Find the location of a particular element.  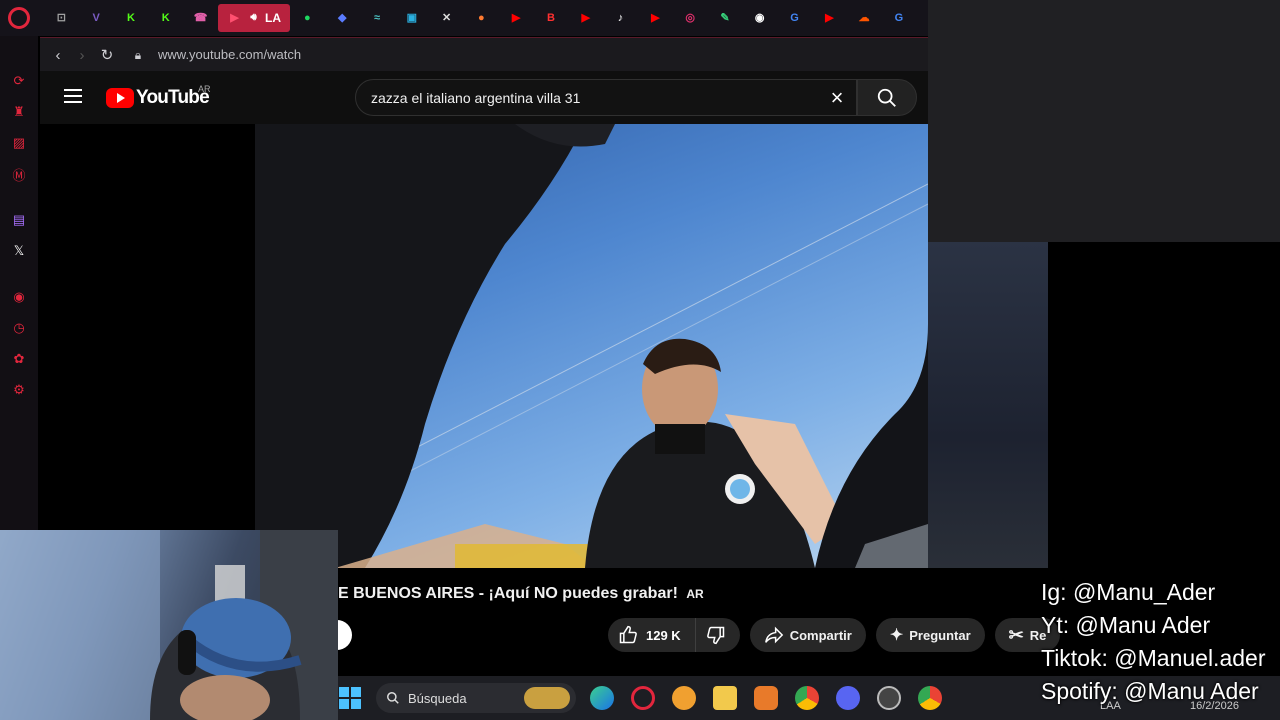

tab-b-icon: B is located at coordinates (551, 18).